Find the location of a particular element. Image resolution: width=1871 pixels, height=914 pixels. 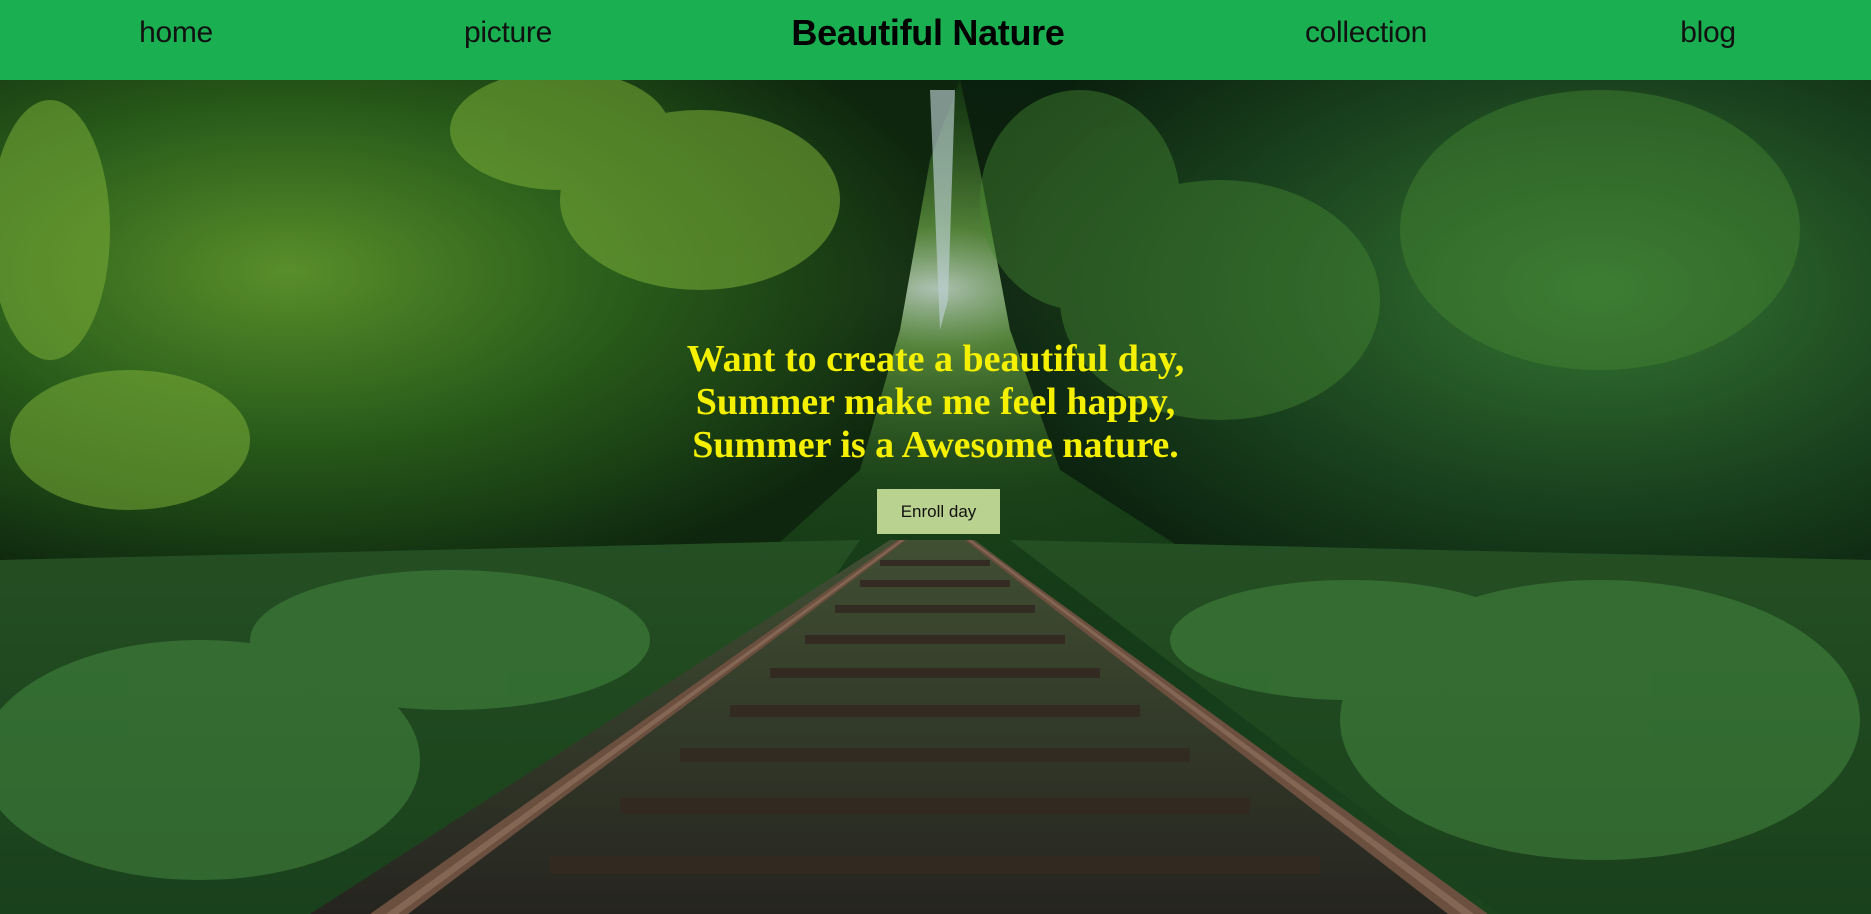

nav-picture-link: picture is located at coordinates (508, 33).